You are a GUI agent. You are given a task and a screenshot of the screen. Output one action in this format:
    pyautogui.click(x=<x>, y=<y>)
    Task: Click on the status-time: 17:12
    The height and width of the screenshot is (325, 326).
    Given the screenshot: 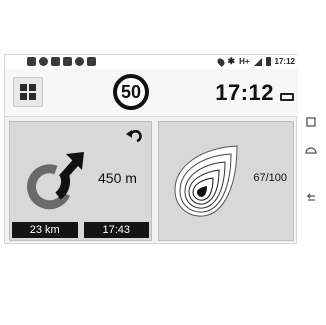 What is the action you would take?
    pyautogui.click(x=284, y=61)
    